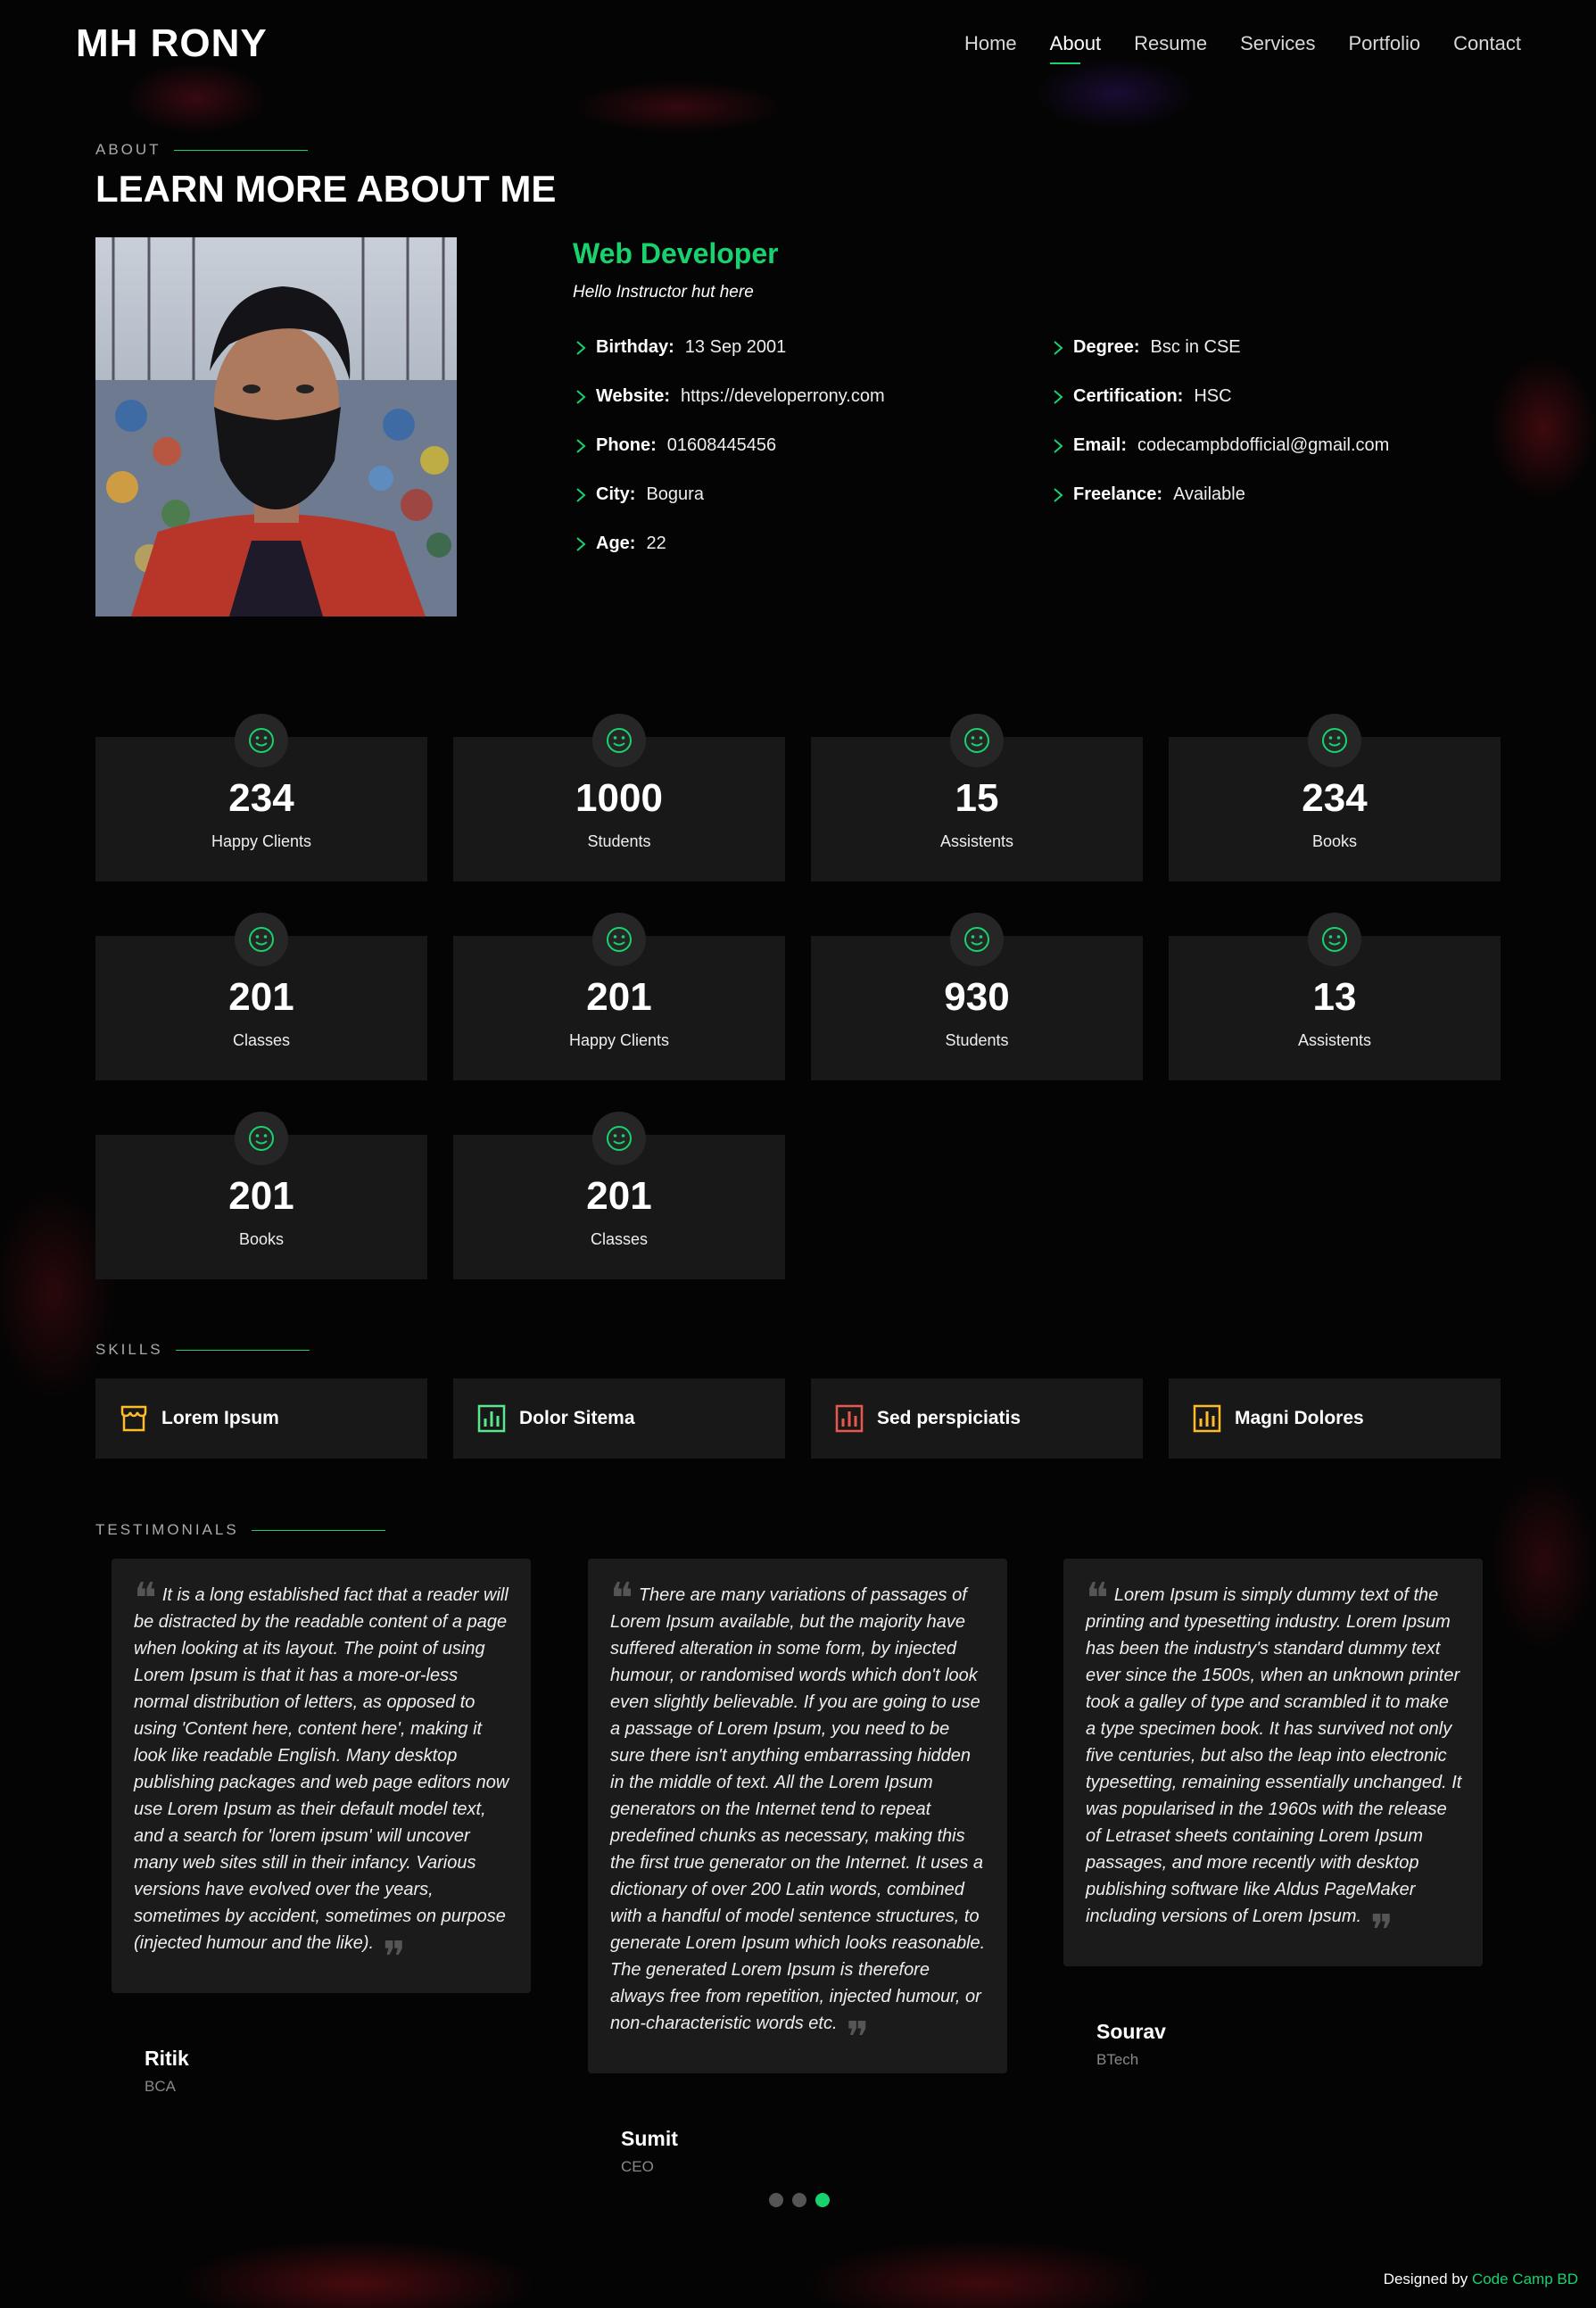  What do you see at coordinates (1100, 445) in the screenshot?
I see `info-key: Email:` at bounding box center [1100, 445].